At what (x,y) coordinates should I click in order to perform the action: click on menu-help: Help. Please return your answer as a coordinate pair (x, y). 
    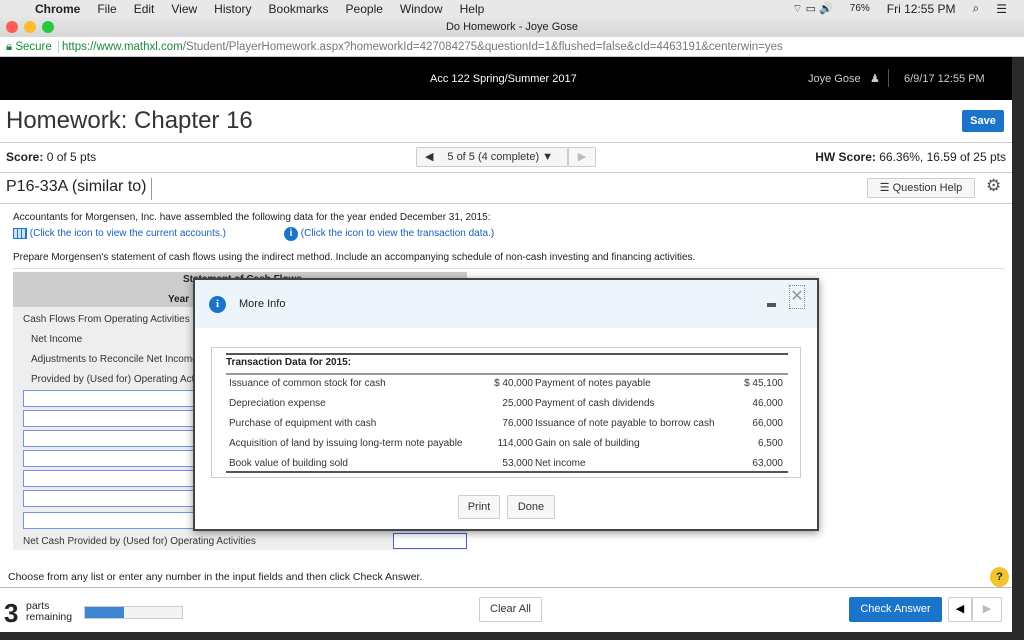
    Looking at the image, I should click on (472, 9).